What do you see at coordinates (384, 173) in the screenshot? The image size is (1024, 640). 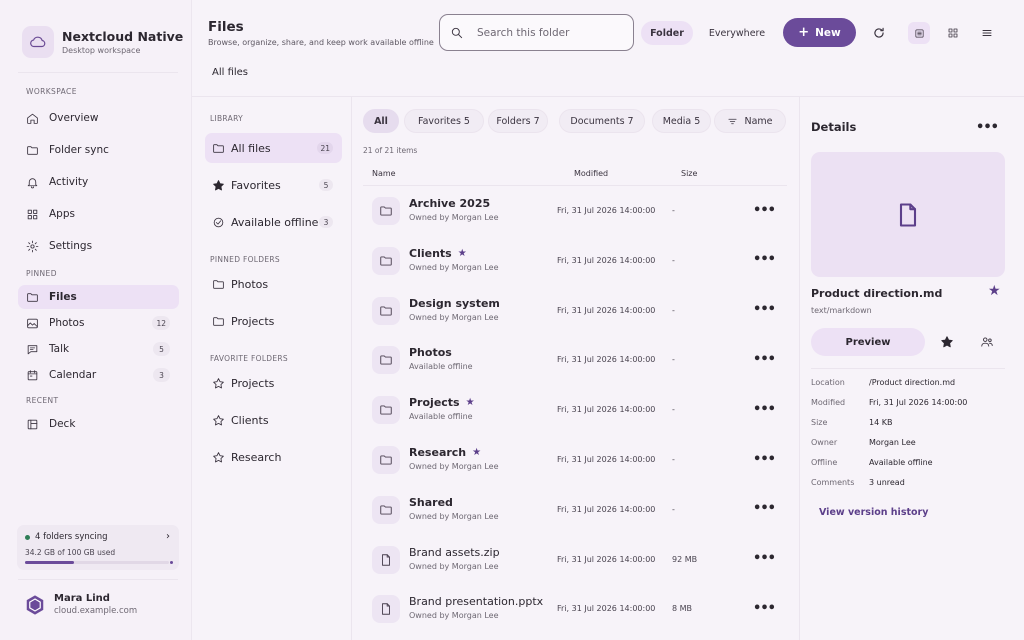 I see `column-header-name: Name` at bounding box center [384, 173].